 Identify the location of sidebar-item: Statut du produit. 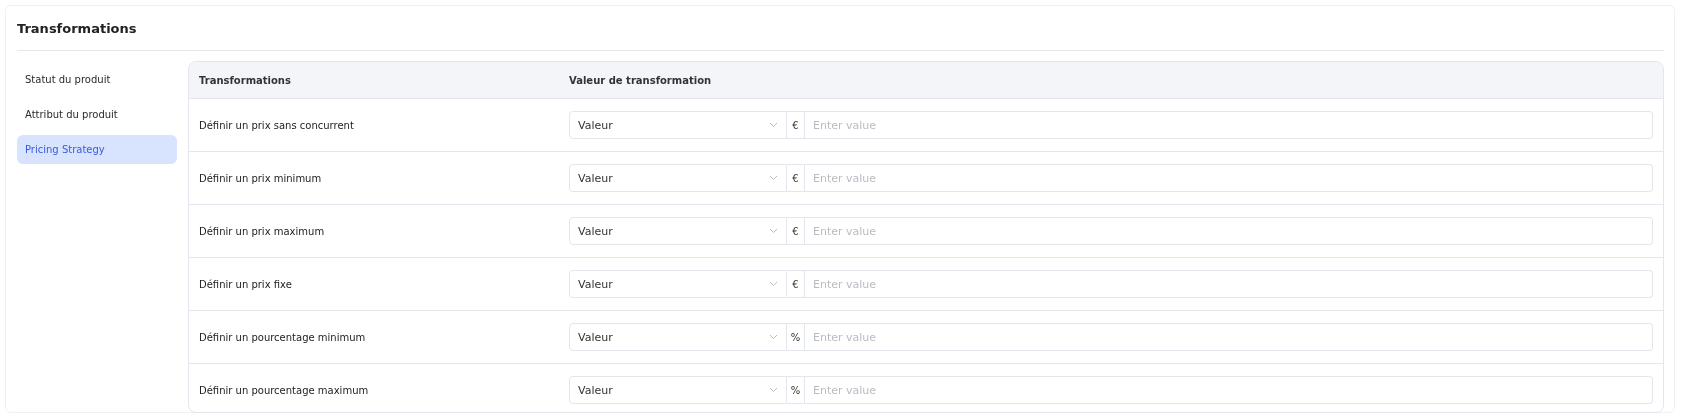
(97, 79).